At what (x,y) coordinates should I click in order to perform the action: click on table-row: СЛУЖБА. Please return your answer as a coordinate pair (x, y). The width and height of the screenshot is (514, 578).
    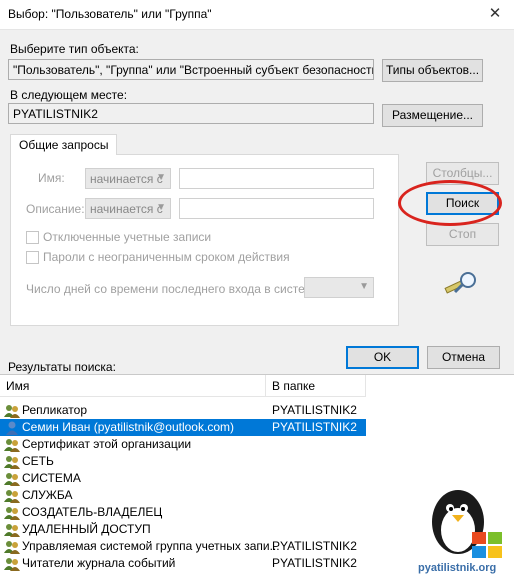
    Looking at the image, I should click on (183, 495).